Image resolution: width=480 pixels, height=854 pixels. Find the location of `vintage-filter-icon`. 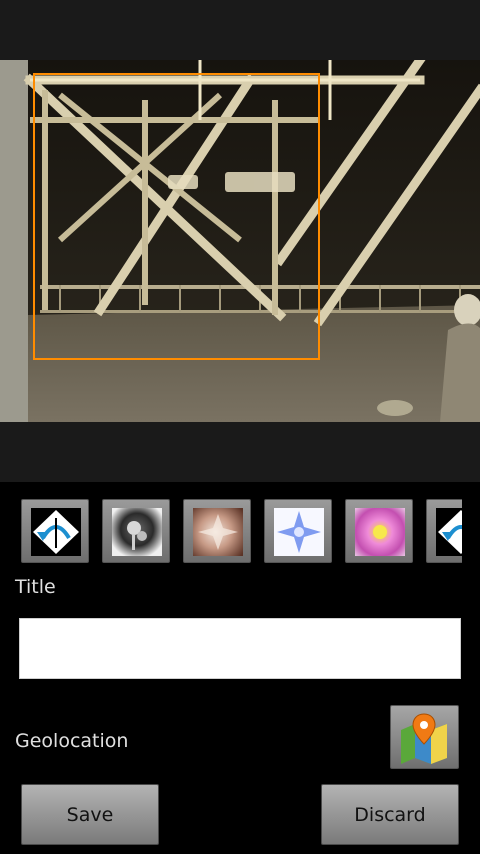

vintage-filter-icon is located at coordinates (137, 532).